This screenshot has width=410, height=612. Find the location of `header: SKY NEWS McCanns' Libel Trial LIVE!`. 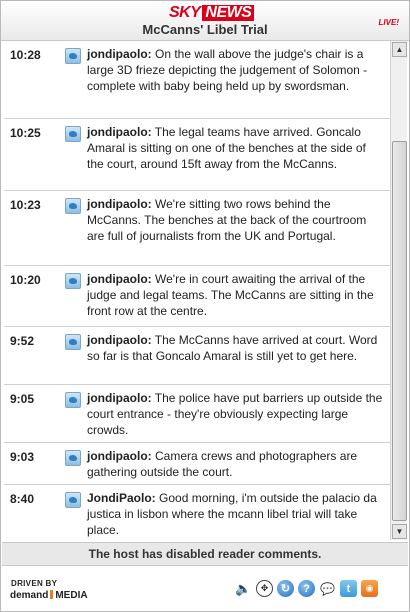

header: SKY NEWS McCanns' Libel Trial LIVE! is located at coordinates (205, 21).